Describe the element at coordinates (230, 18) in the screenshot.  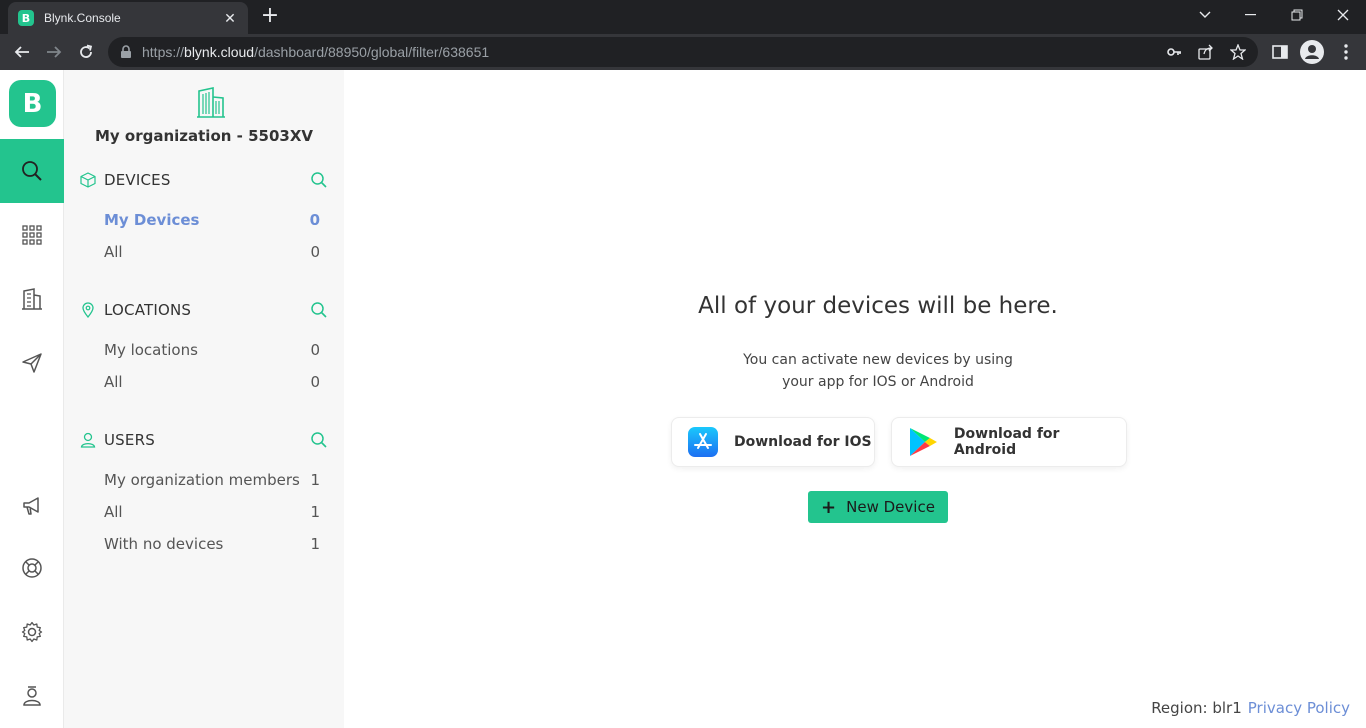
I see `close-tab-icon: ✕` at that location.